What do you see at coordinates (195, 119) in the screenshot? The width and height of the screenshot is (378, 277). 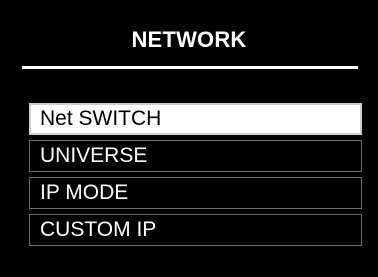 I see `menu-item-net-switch: Net SWITCH` at bounding box center [195, 119].